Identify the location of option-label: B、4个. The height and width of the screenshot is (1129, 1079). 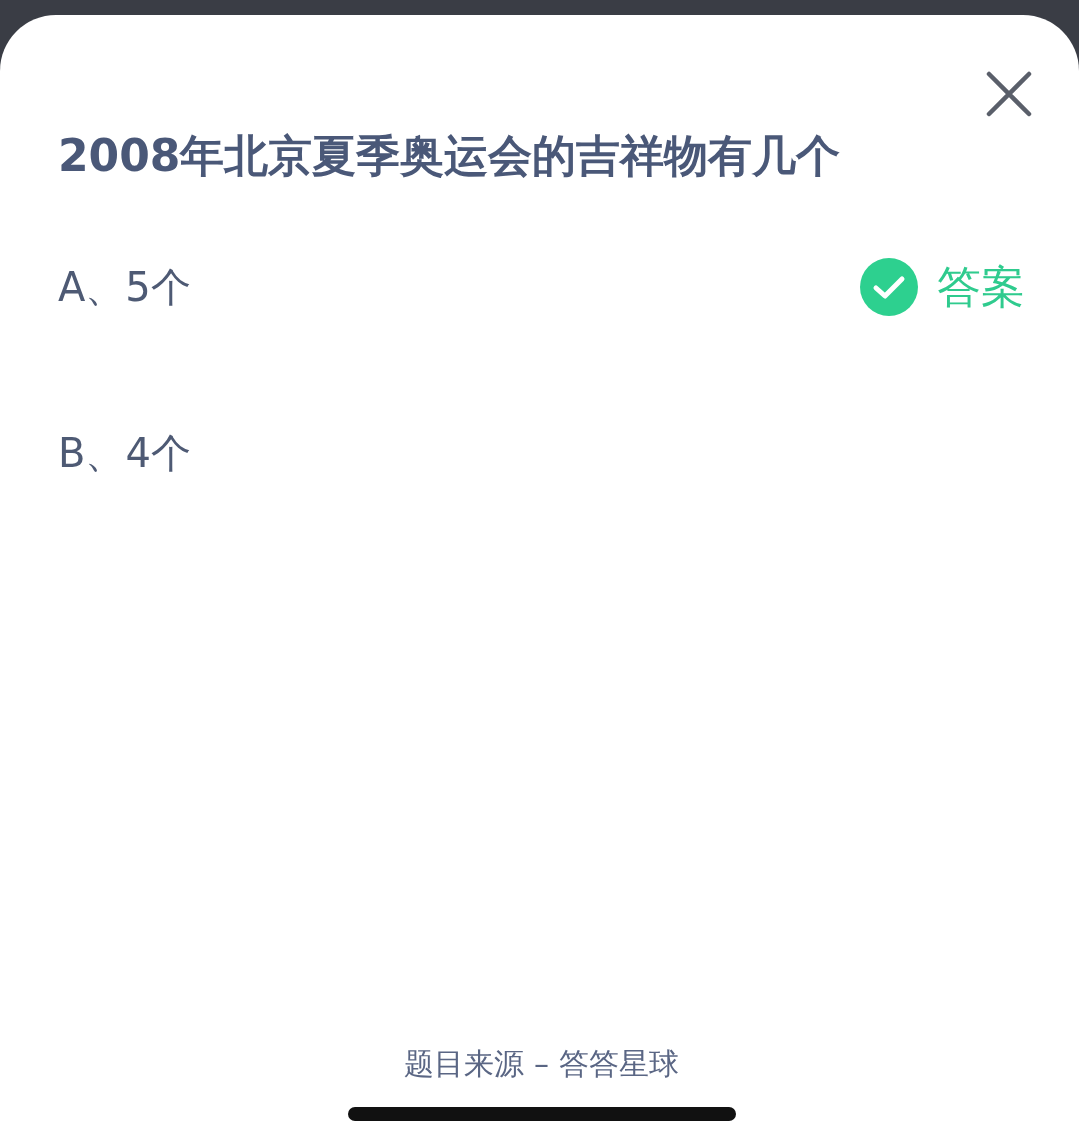
(124, 453).